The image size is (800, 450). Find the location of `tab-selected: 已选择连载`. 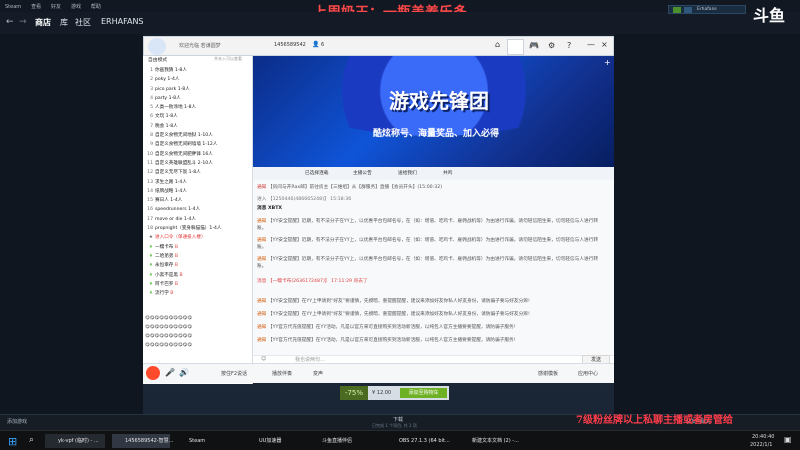

tab-selected: 已选择连载 is located at coordinates (316, 173).